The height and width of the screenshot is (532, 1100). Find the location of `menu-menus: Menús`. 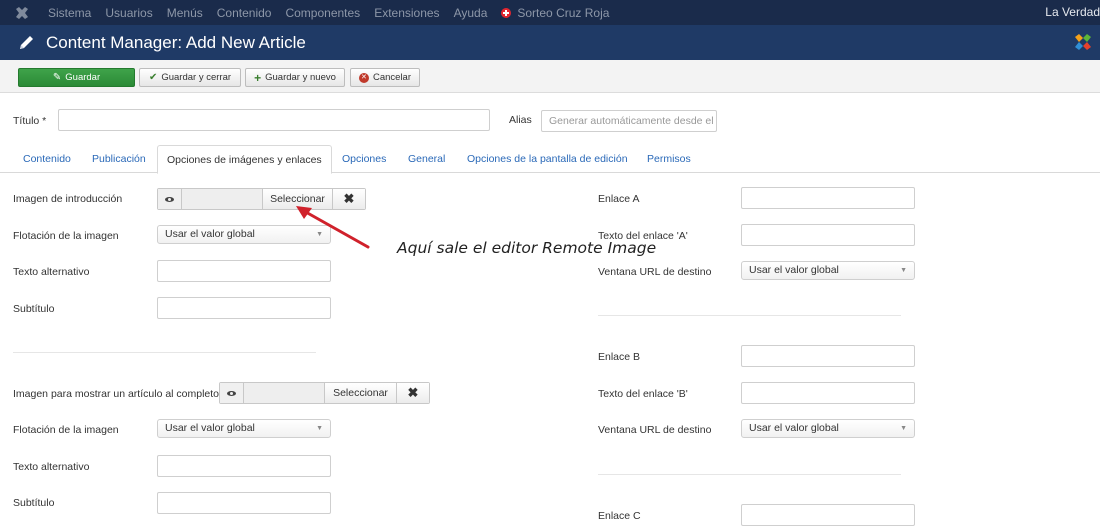

menu-menus: Menús is located at coordinates (185, 13).